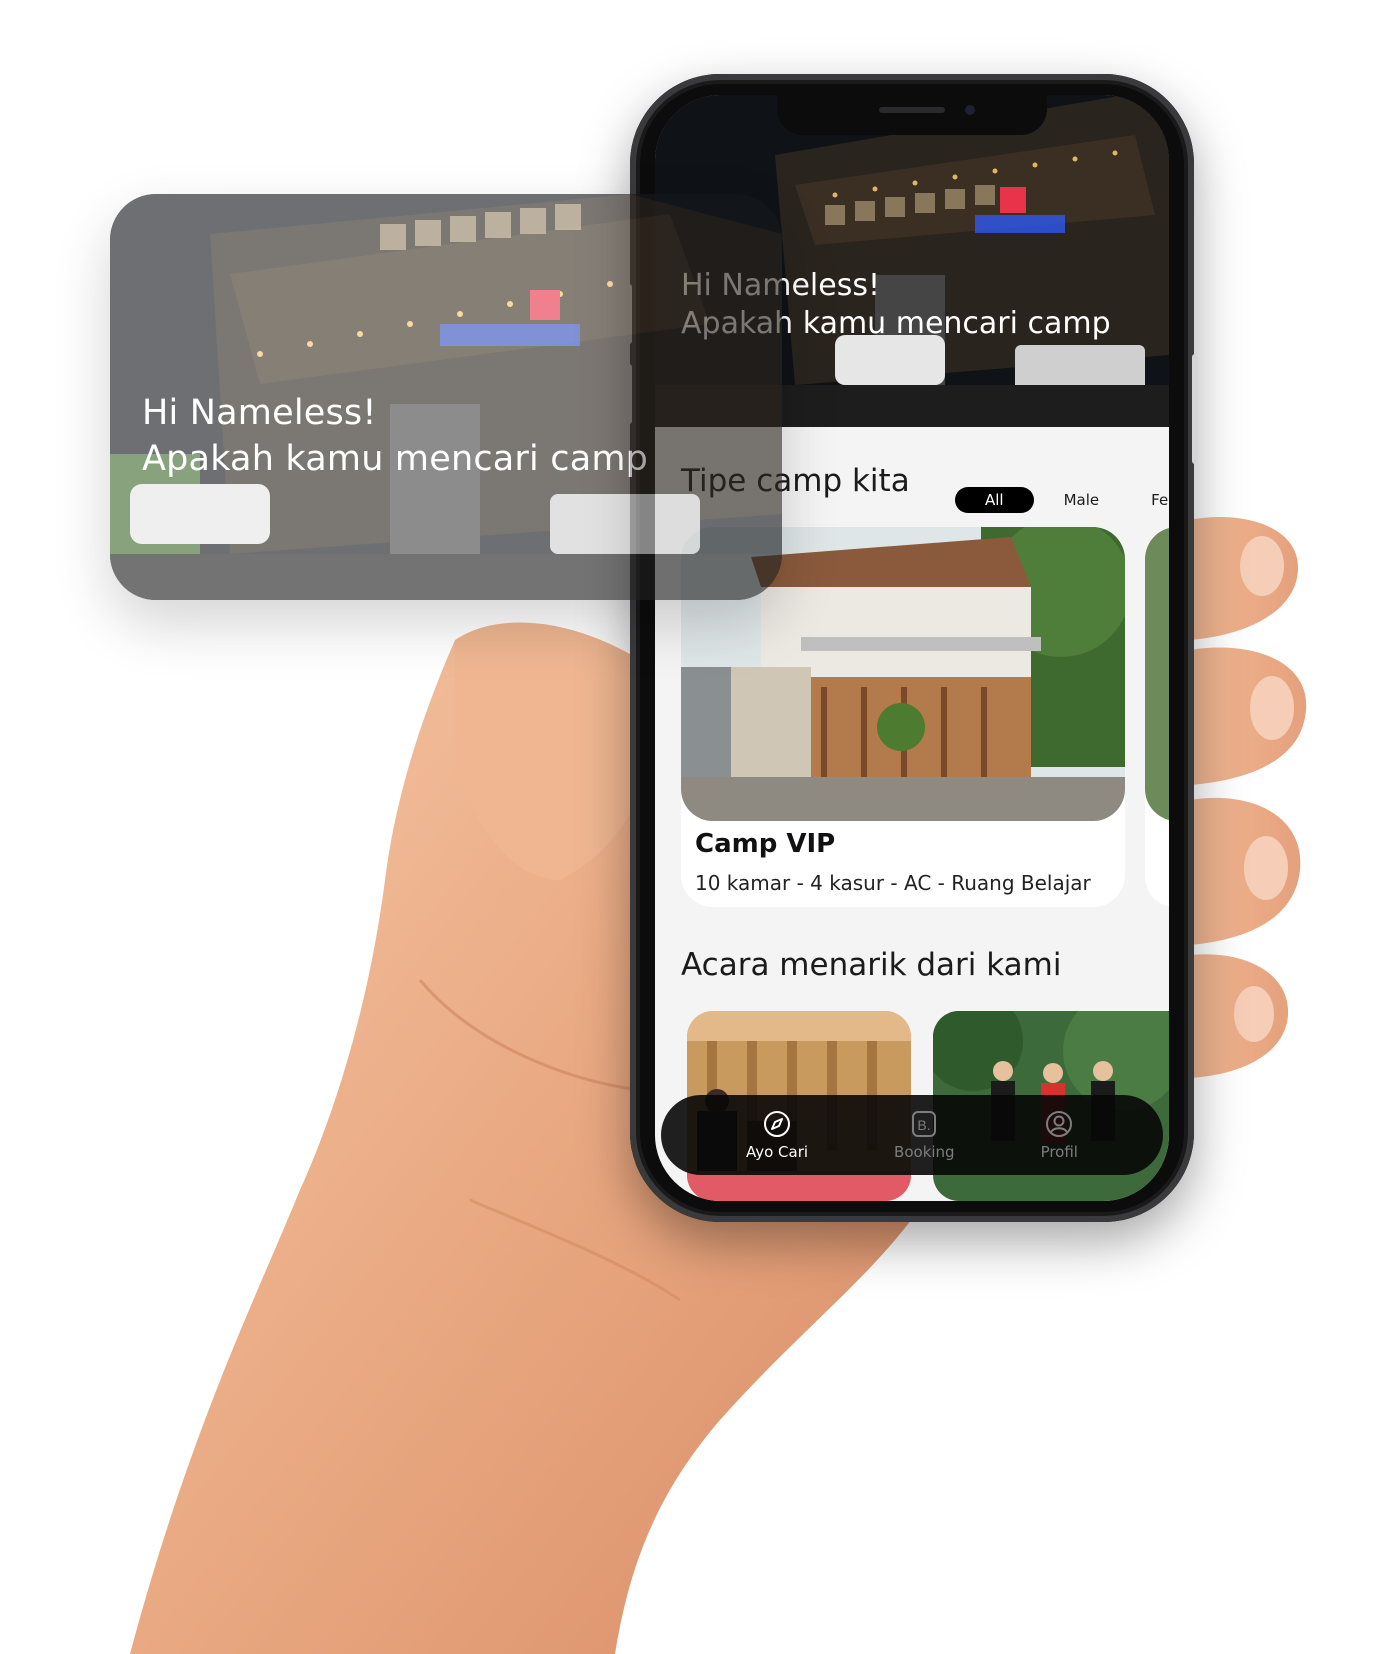  What do you see at coordinates (777, 1152) in the screenshot?
I see `nav-label-ayo-cari: Ayo Cari` at bounding box center [777, 1152].